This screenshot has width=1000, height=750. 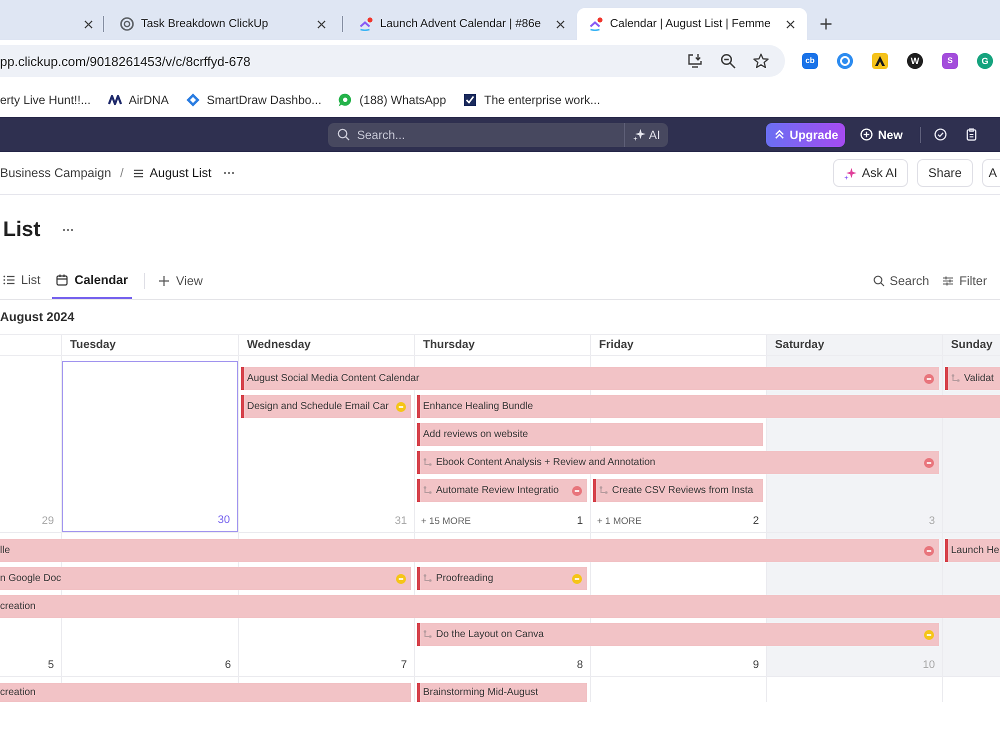 I want to click on peak-icon, so click(x=880, y=61).